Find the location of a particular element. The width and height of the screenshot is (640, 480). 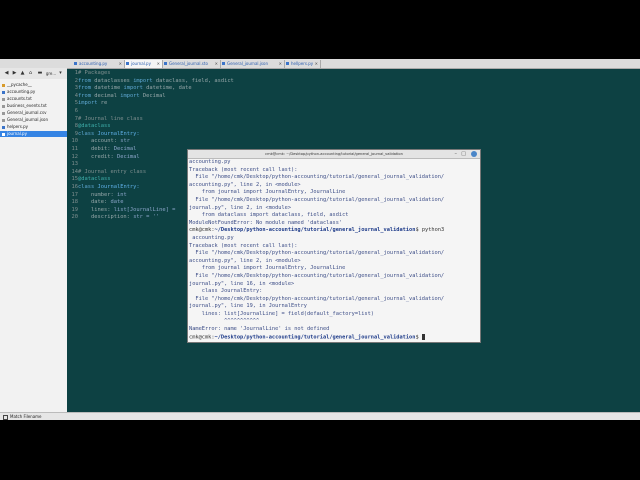

file-label: helpers.py is located at coordinates (18, 126).